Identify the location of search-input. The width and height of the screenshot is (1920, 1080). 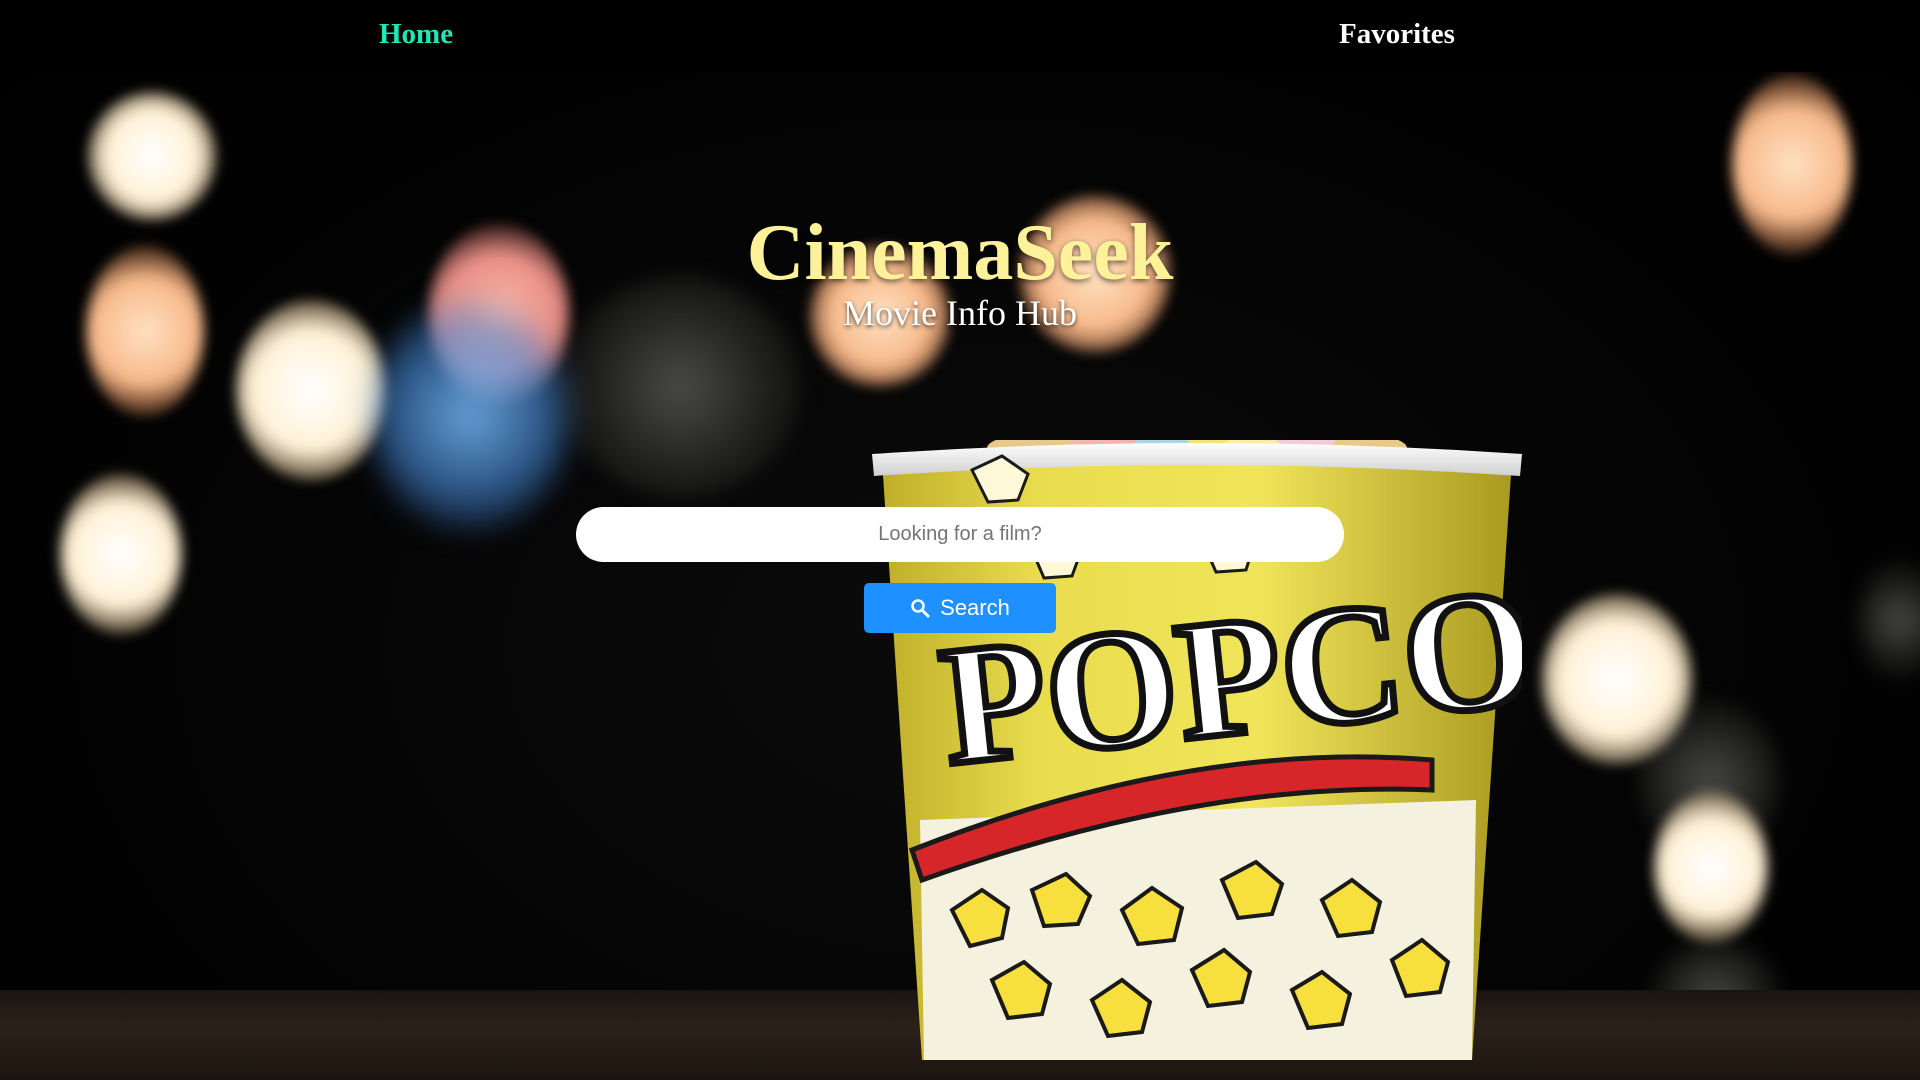
(960, 534).